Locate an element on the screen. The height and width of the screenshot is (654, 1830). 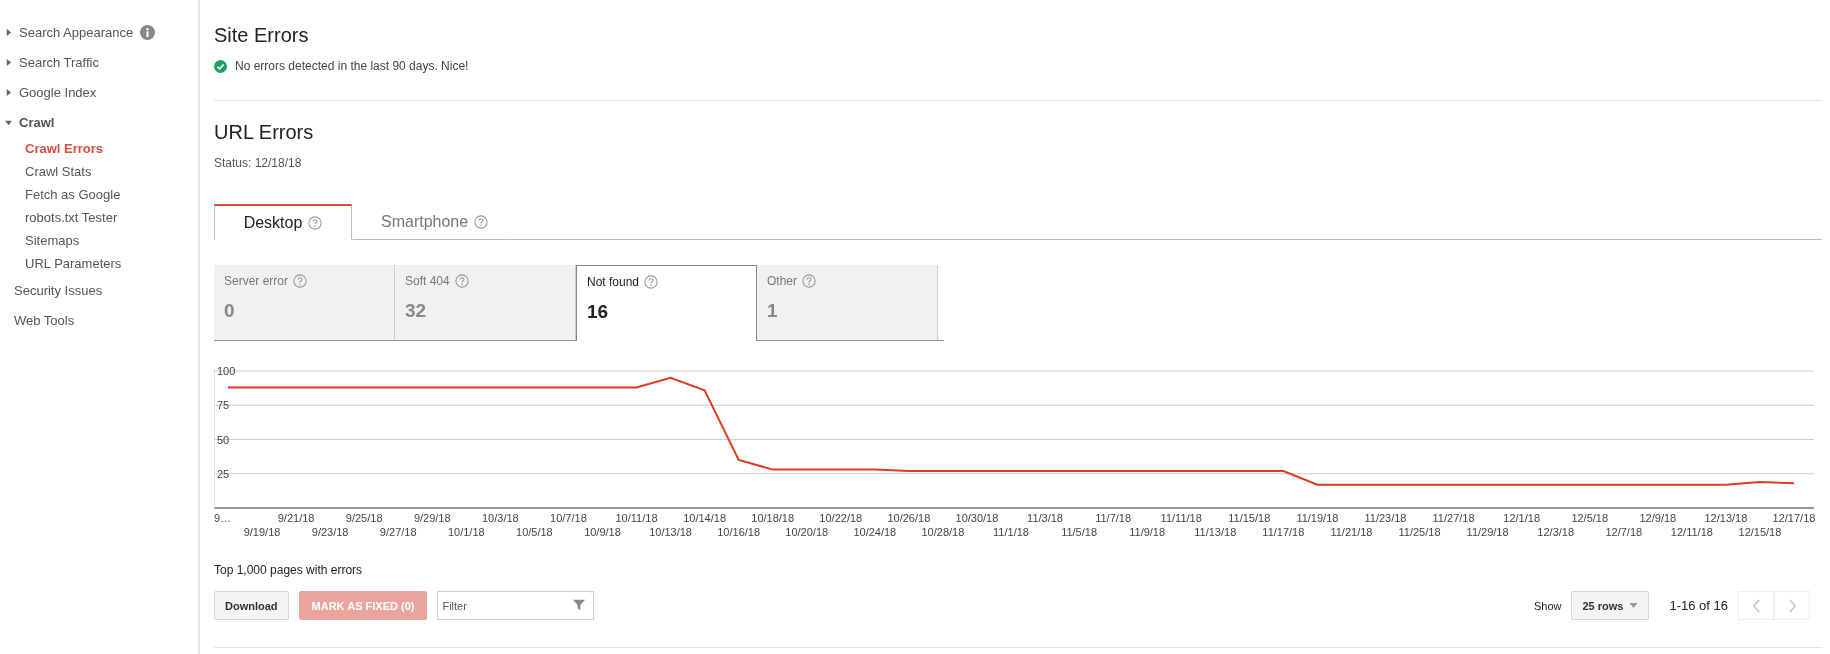
x-tick-label: 10/28/18 is located at coordinates (943, 532).